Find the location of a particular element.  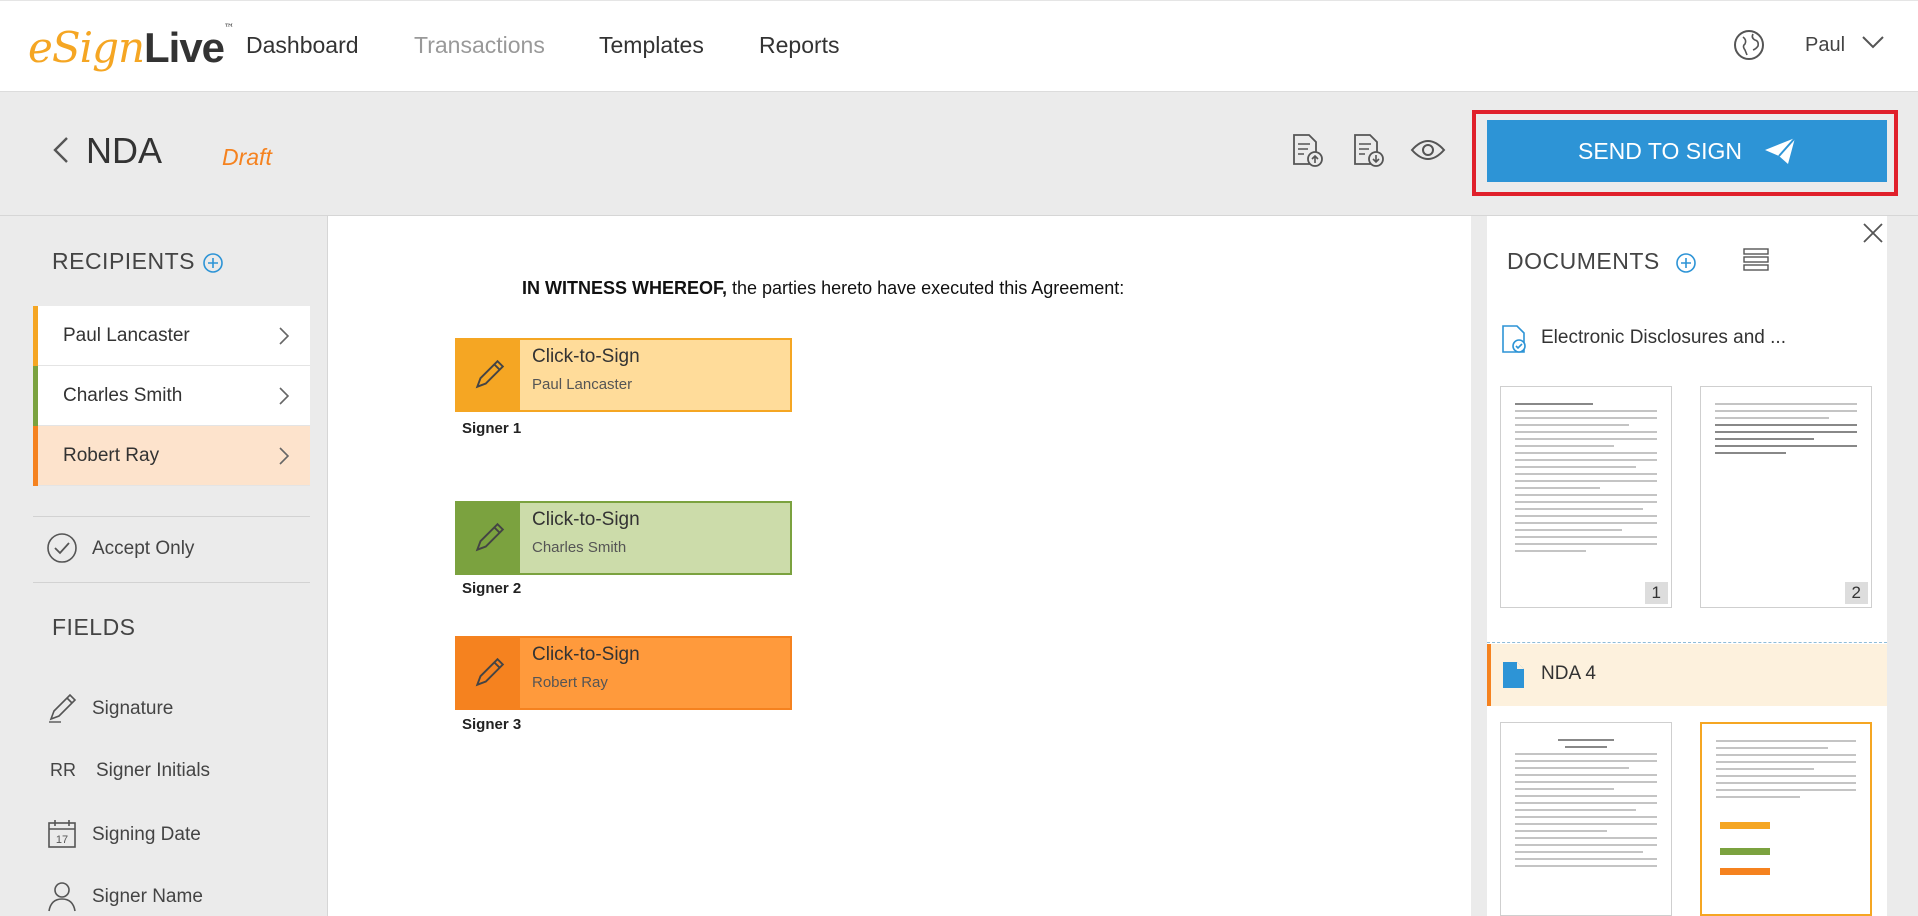

calendar-icon: 17 is located at coordinates (62, 834).